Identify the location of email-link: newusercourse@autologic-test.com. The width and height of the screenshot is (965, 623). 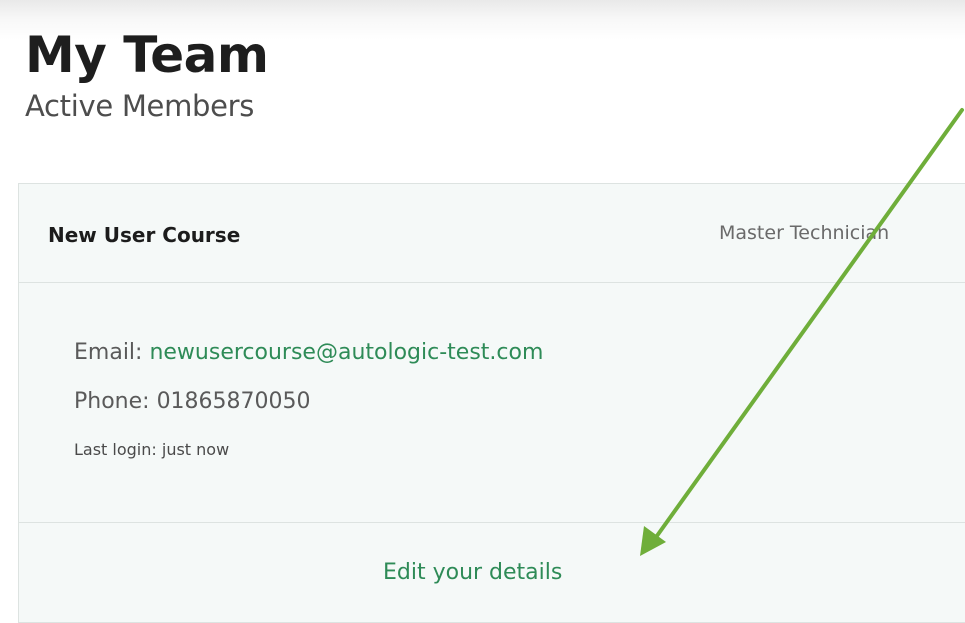
(346, 352).